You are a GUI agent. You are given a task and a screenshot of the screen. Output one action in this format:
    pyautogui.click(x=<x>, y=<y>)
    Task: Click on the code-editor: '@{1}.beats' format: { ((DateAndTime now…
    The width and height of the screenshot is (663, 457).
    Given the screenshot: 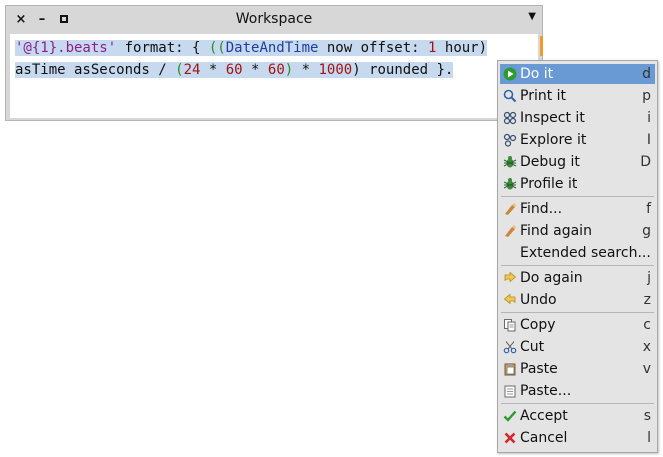 What is the action you would take?
    pyautogui.click(x=276, y=76)
    